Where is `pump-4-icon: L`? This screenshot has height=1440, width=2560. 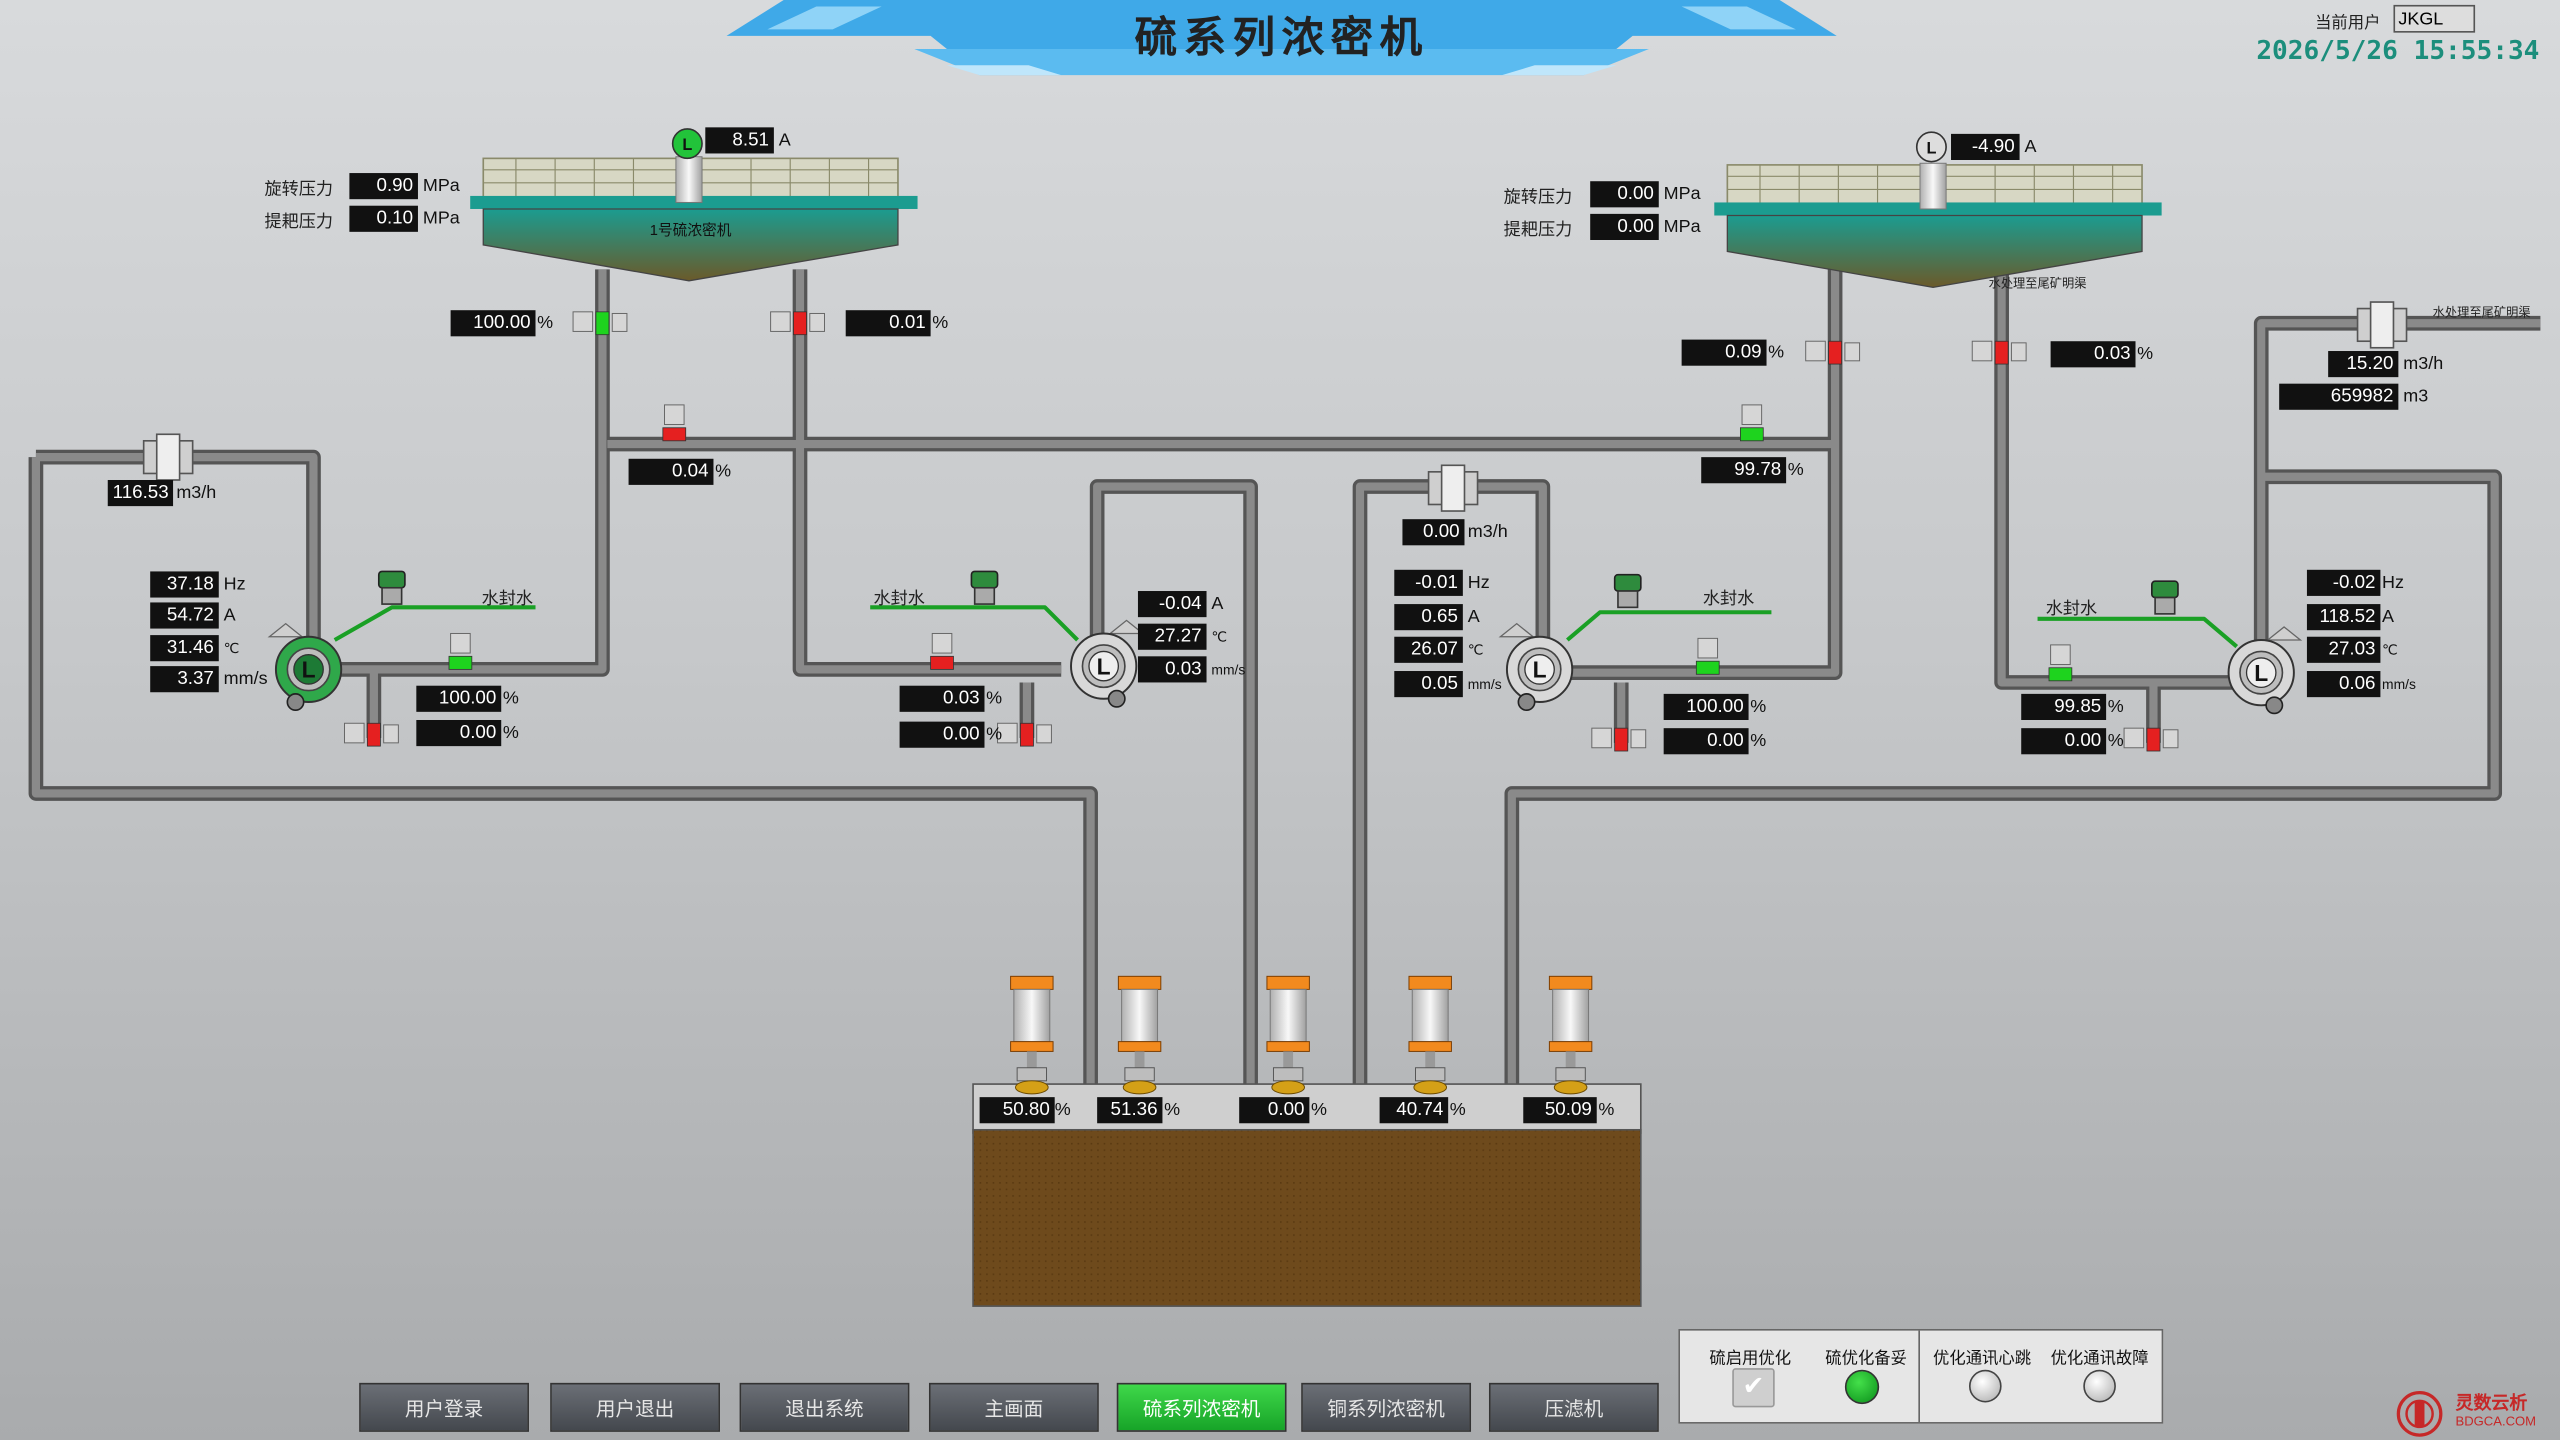
pump-4-icon: L is located at coordinates (2265, 670).